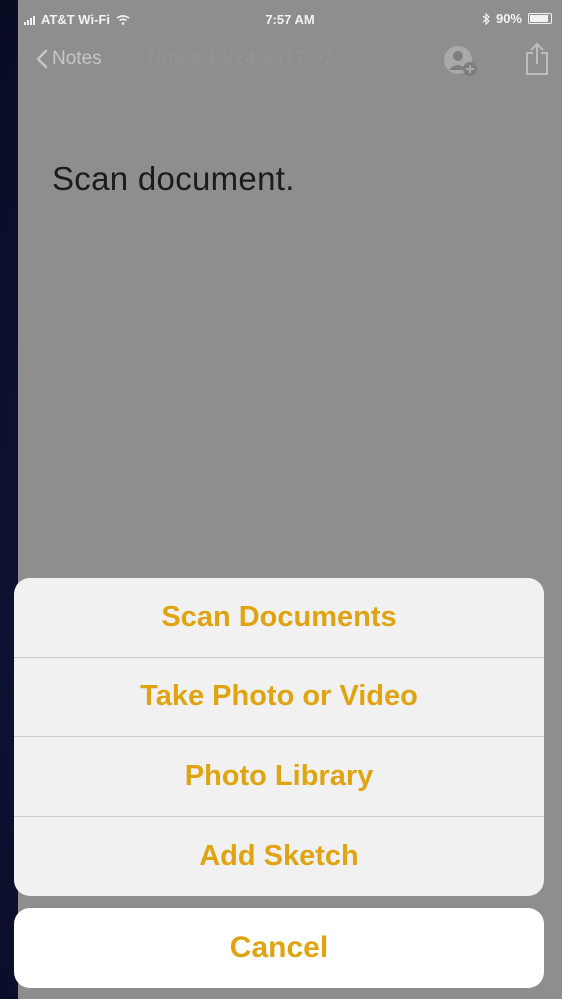  I want to click on take-photo-or-video-button: Take Photo or Video, so click(279, 697).